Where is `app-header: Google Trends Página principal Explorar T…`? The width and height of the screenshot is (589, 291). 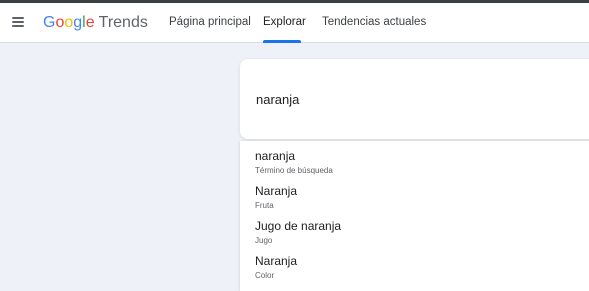
app-header: Google Trends Página principal Explorar T… is located at coordinates (294, 23).